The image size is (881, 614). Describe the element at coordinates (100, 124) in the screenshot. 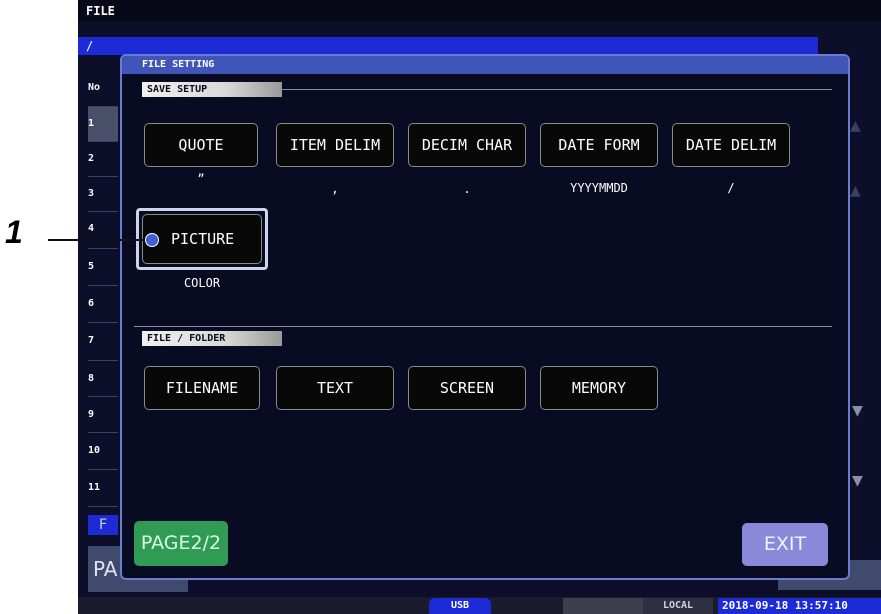

I see `row-number: 1` at that location.